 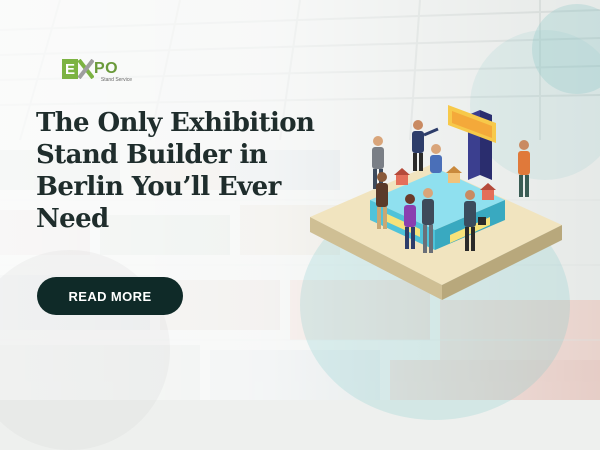 What do you see at coordinates (86, 69) in the screenshot?
I see `logo-x-mark-icon` at bounding box center [86, 69].